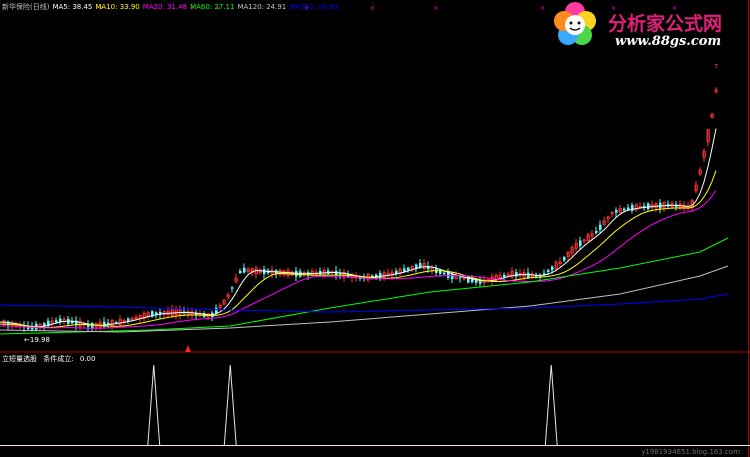  I want to click on legend-ma120: MA120: 24.91, so click(262, 7).